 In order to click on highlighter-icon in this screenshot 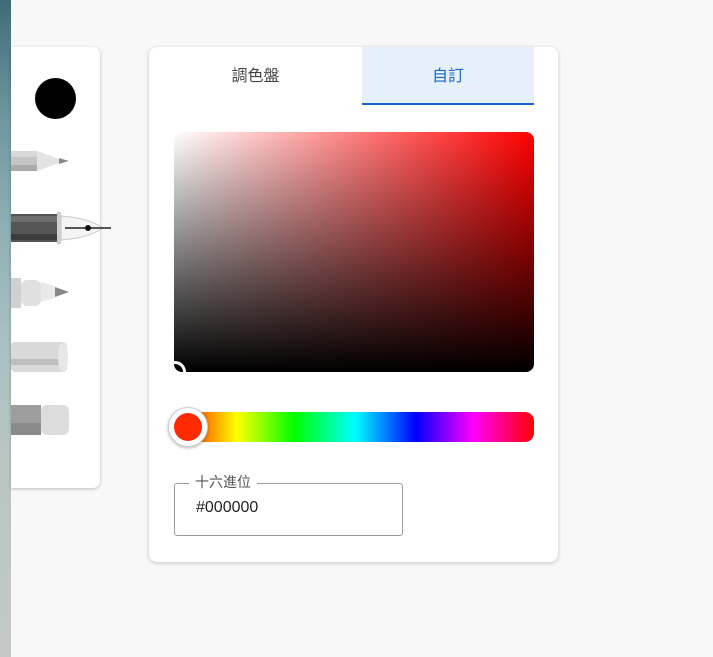, I will do `click(39, 357)`.